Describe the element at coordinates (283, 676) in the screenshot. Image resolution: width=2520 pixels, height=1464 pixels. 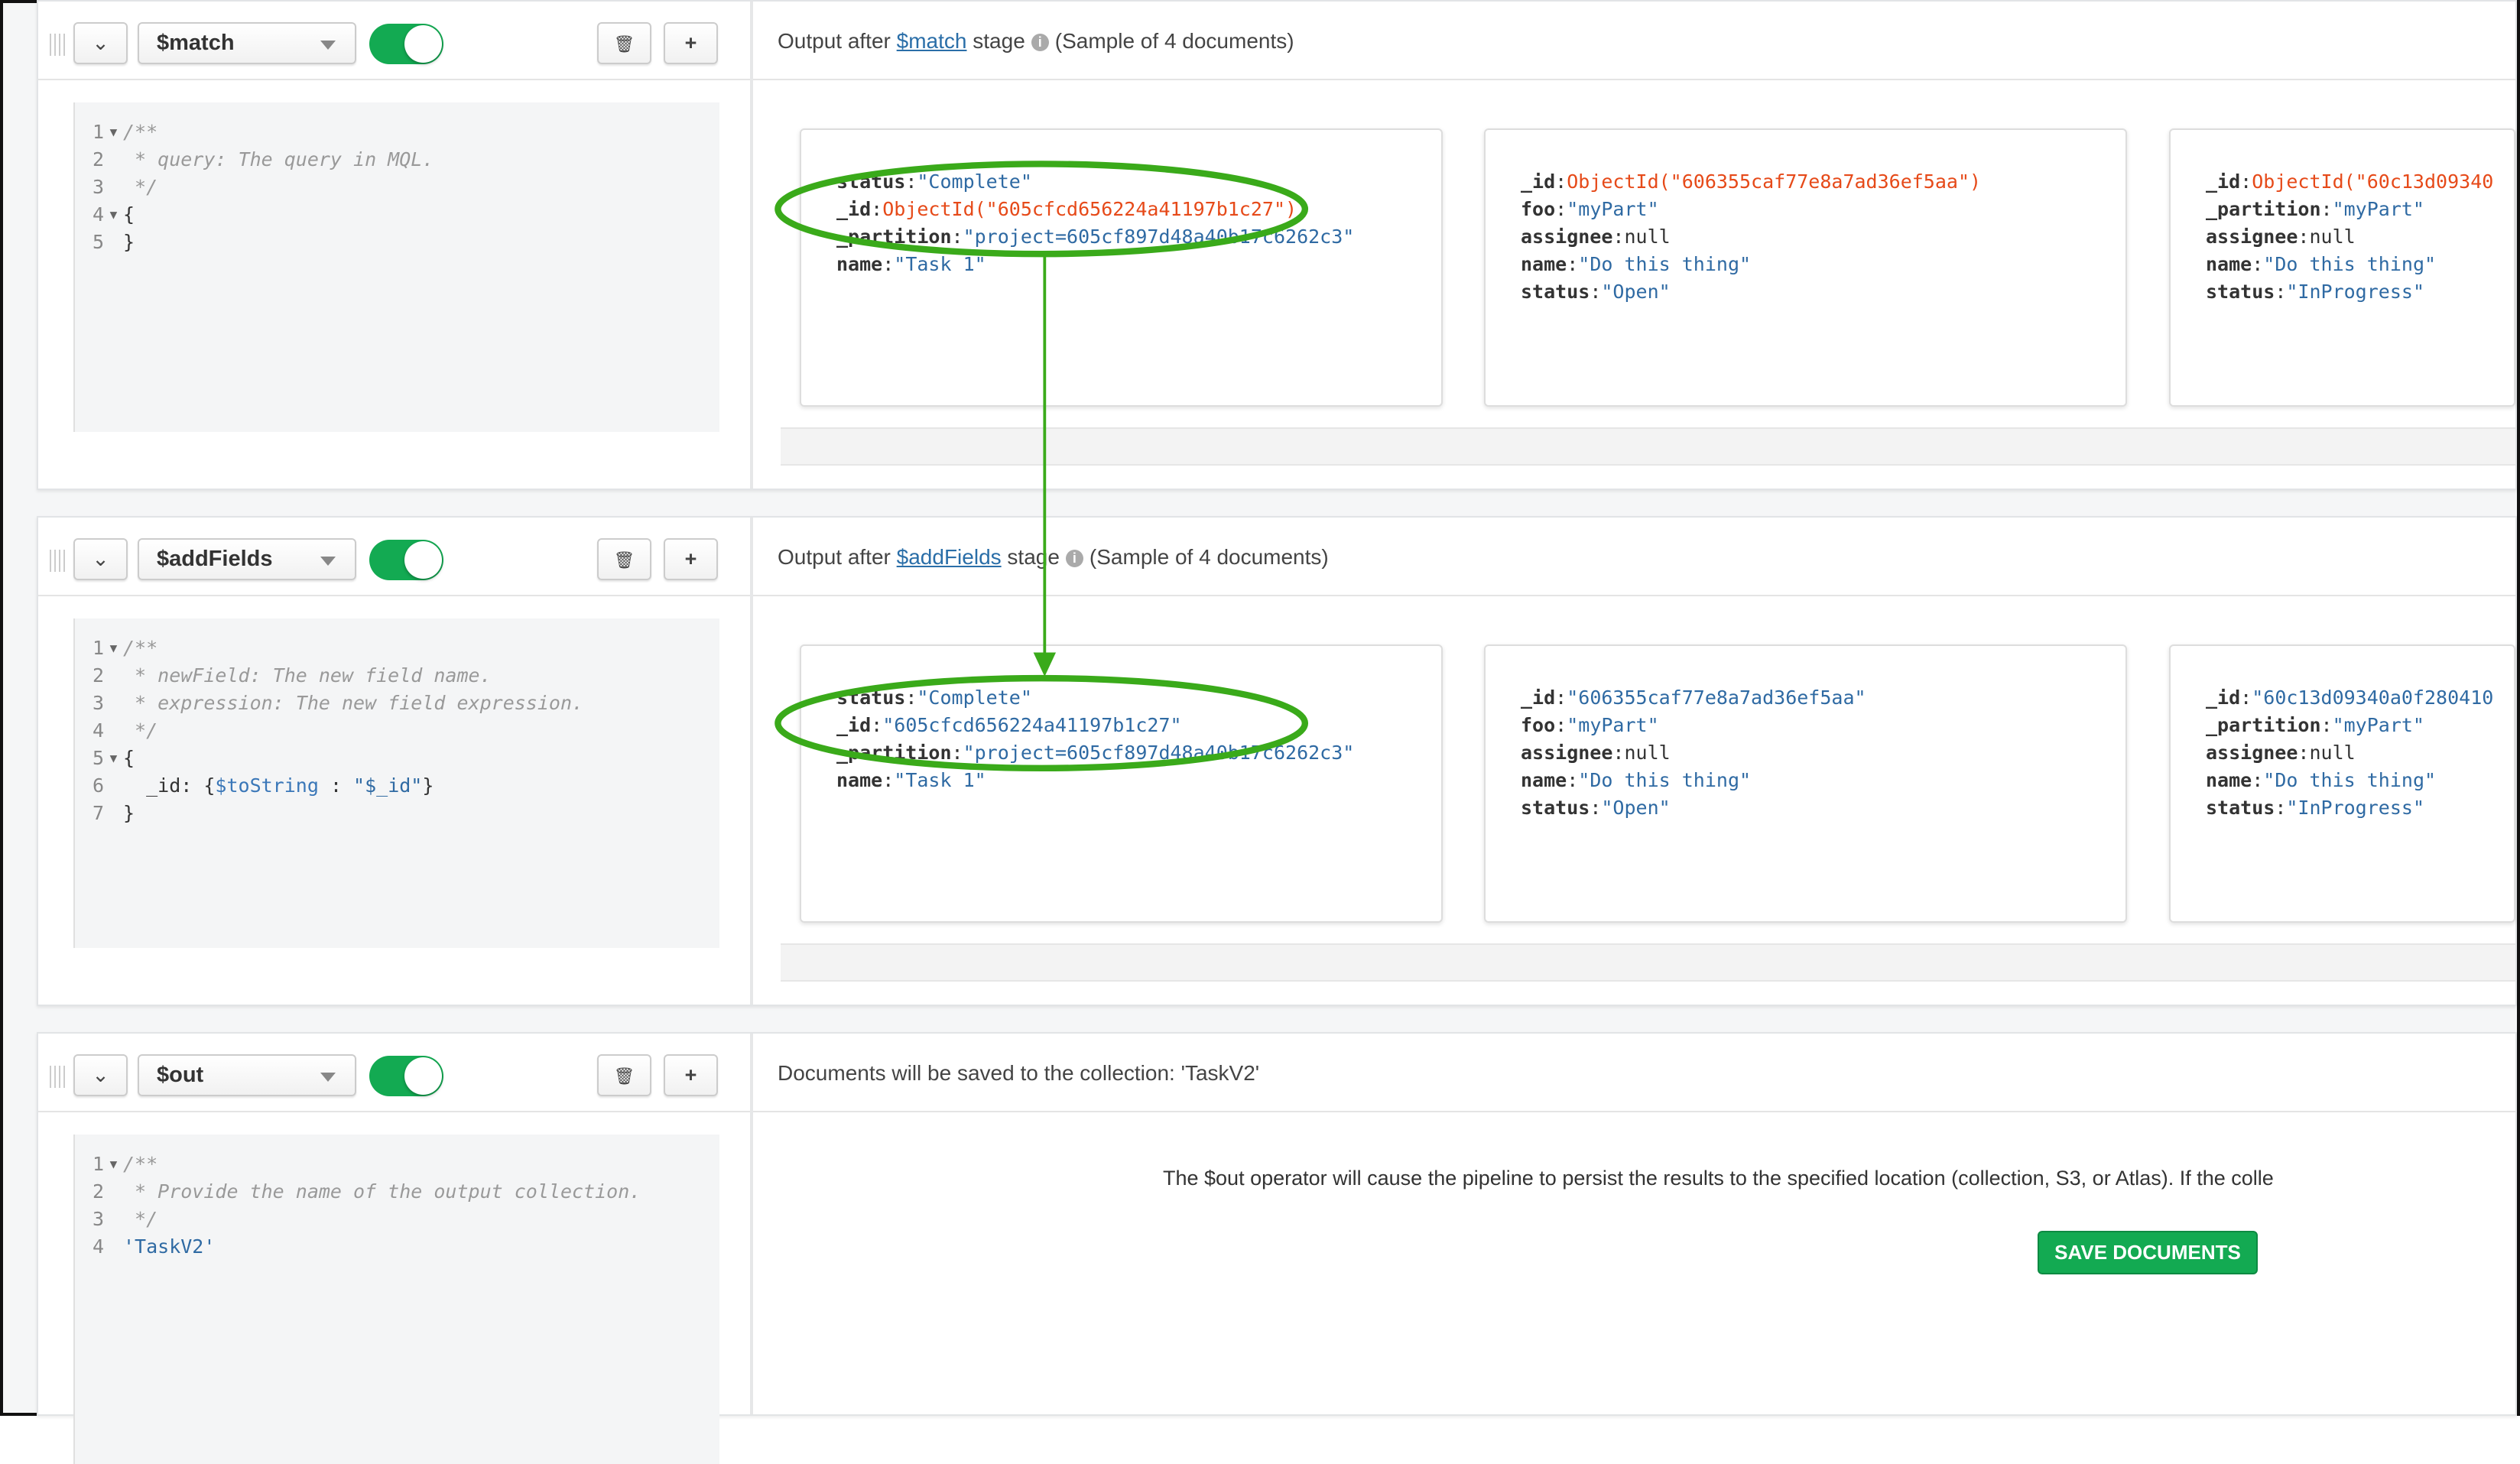
I see `code-line: 2 * newField: The new field name.` at that location.